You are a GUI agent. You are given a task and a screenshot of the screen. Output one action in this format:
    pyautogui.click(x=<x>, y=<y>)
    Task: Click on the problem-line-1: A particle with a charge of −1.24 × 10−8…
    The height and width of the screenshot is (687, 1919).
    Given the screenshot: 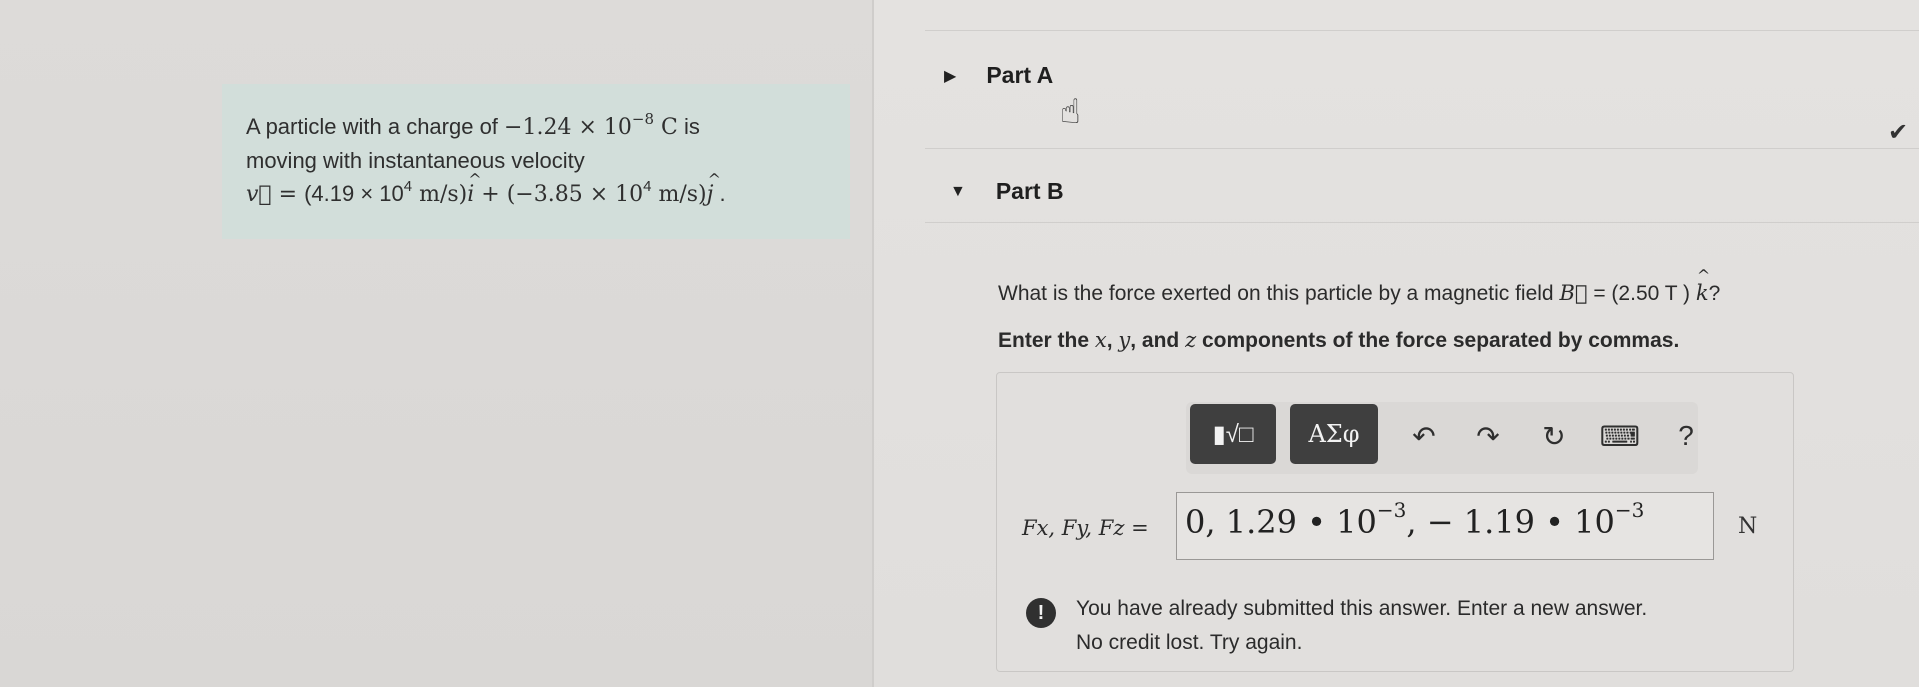 What is the action you would take?
    pyautogui.click(x=473, y=125)
    